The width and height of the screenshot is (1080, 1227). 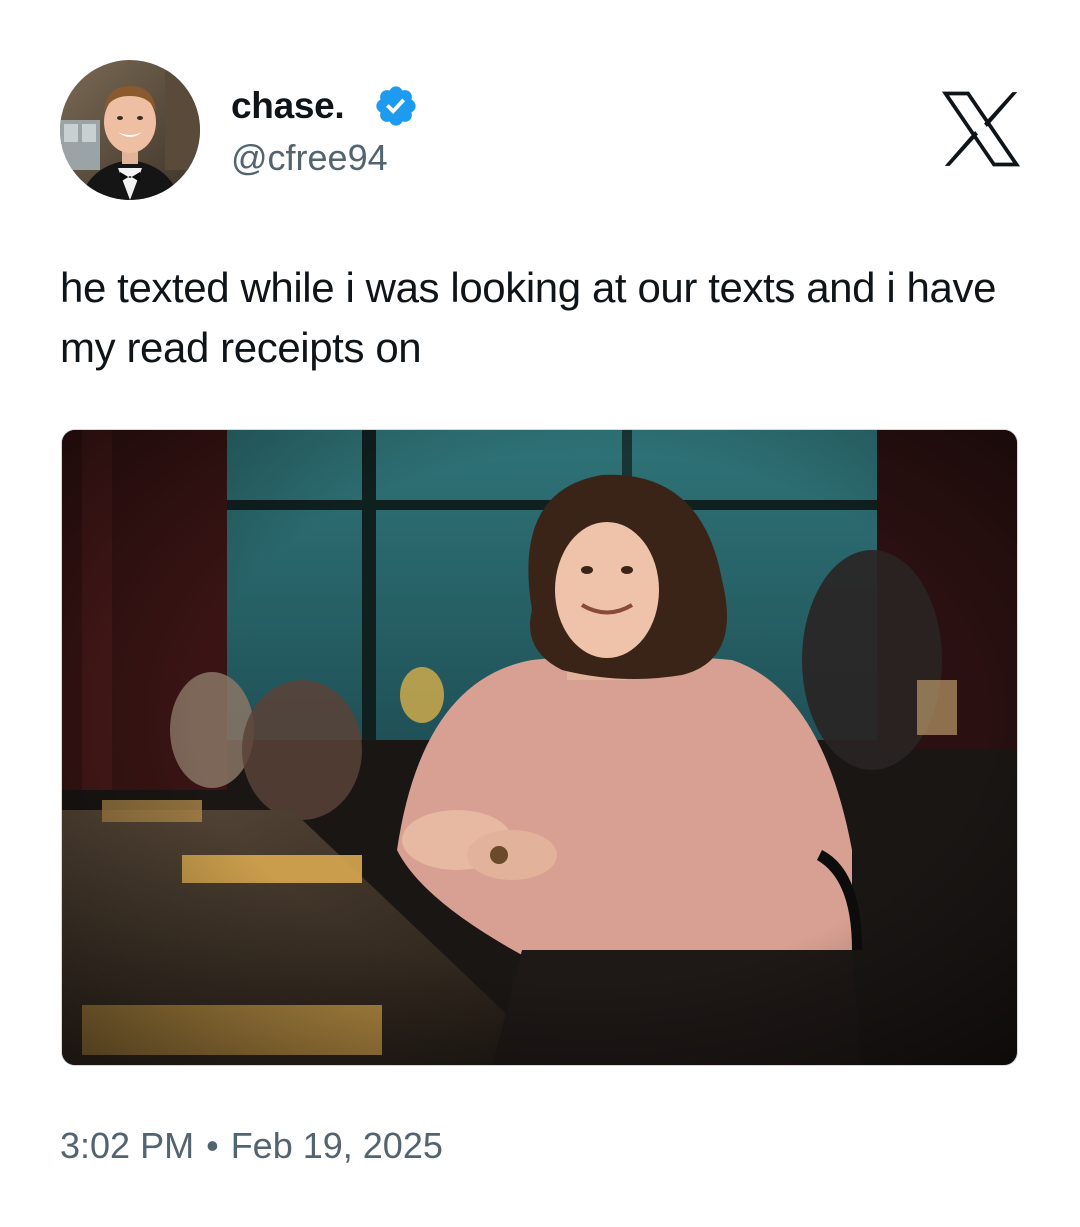 I want to click on avatar, so click(x=130, y=130).